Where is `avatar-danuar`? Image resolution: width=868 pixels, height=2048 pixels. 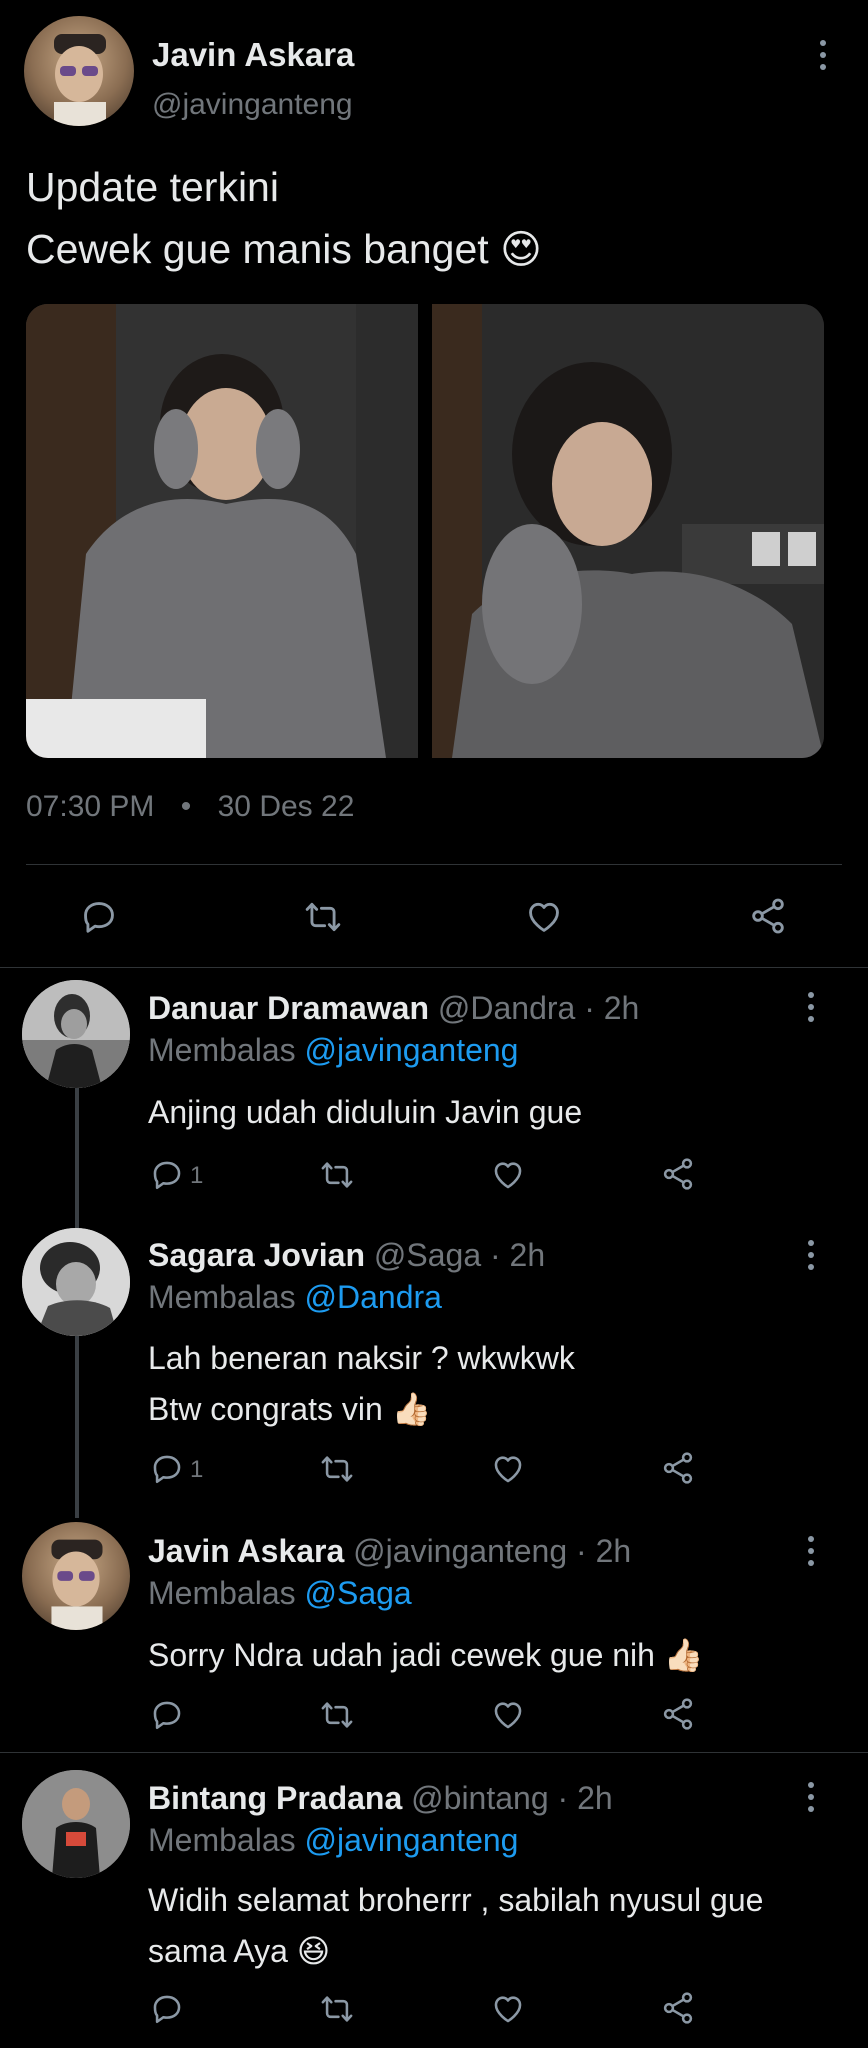 avatar-danuar is located at coordinates (76, 1034).